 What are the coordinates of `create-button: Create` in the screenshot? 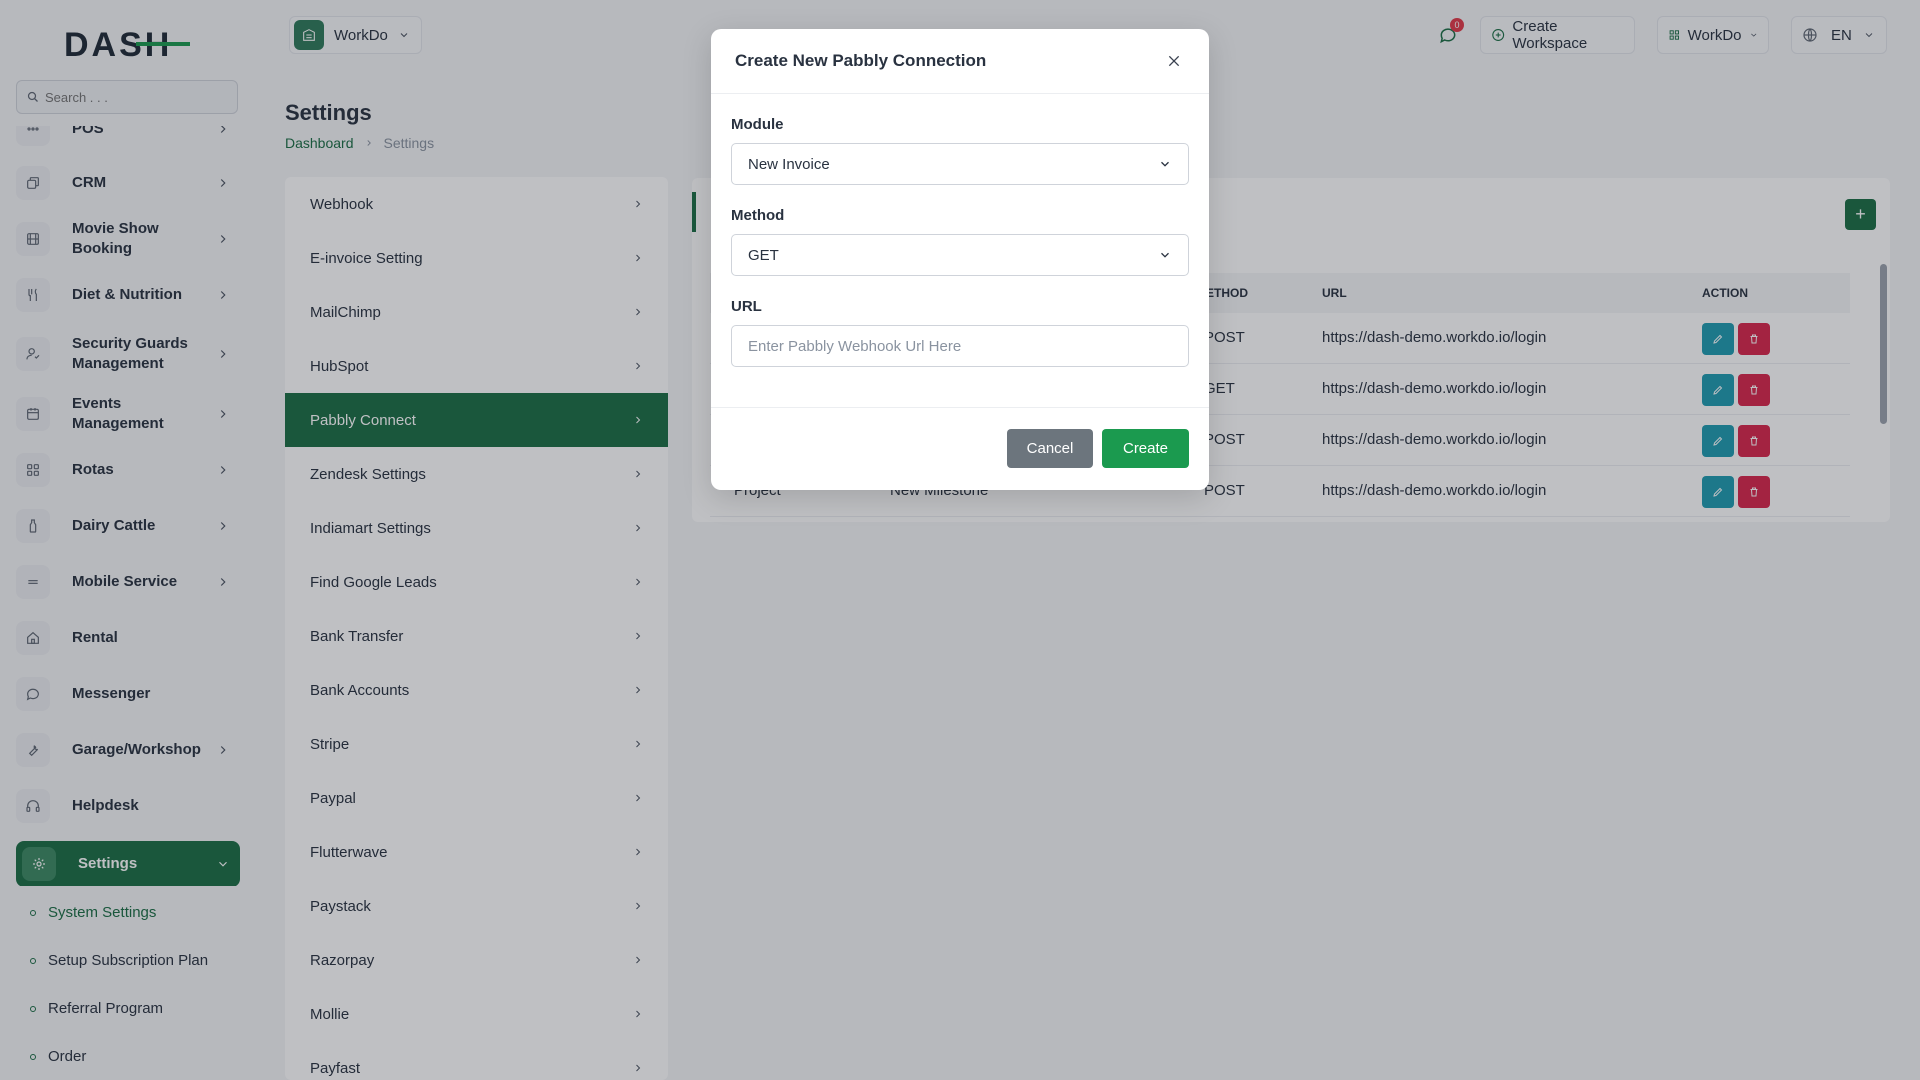 It's located at (1145, 448).